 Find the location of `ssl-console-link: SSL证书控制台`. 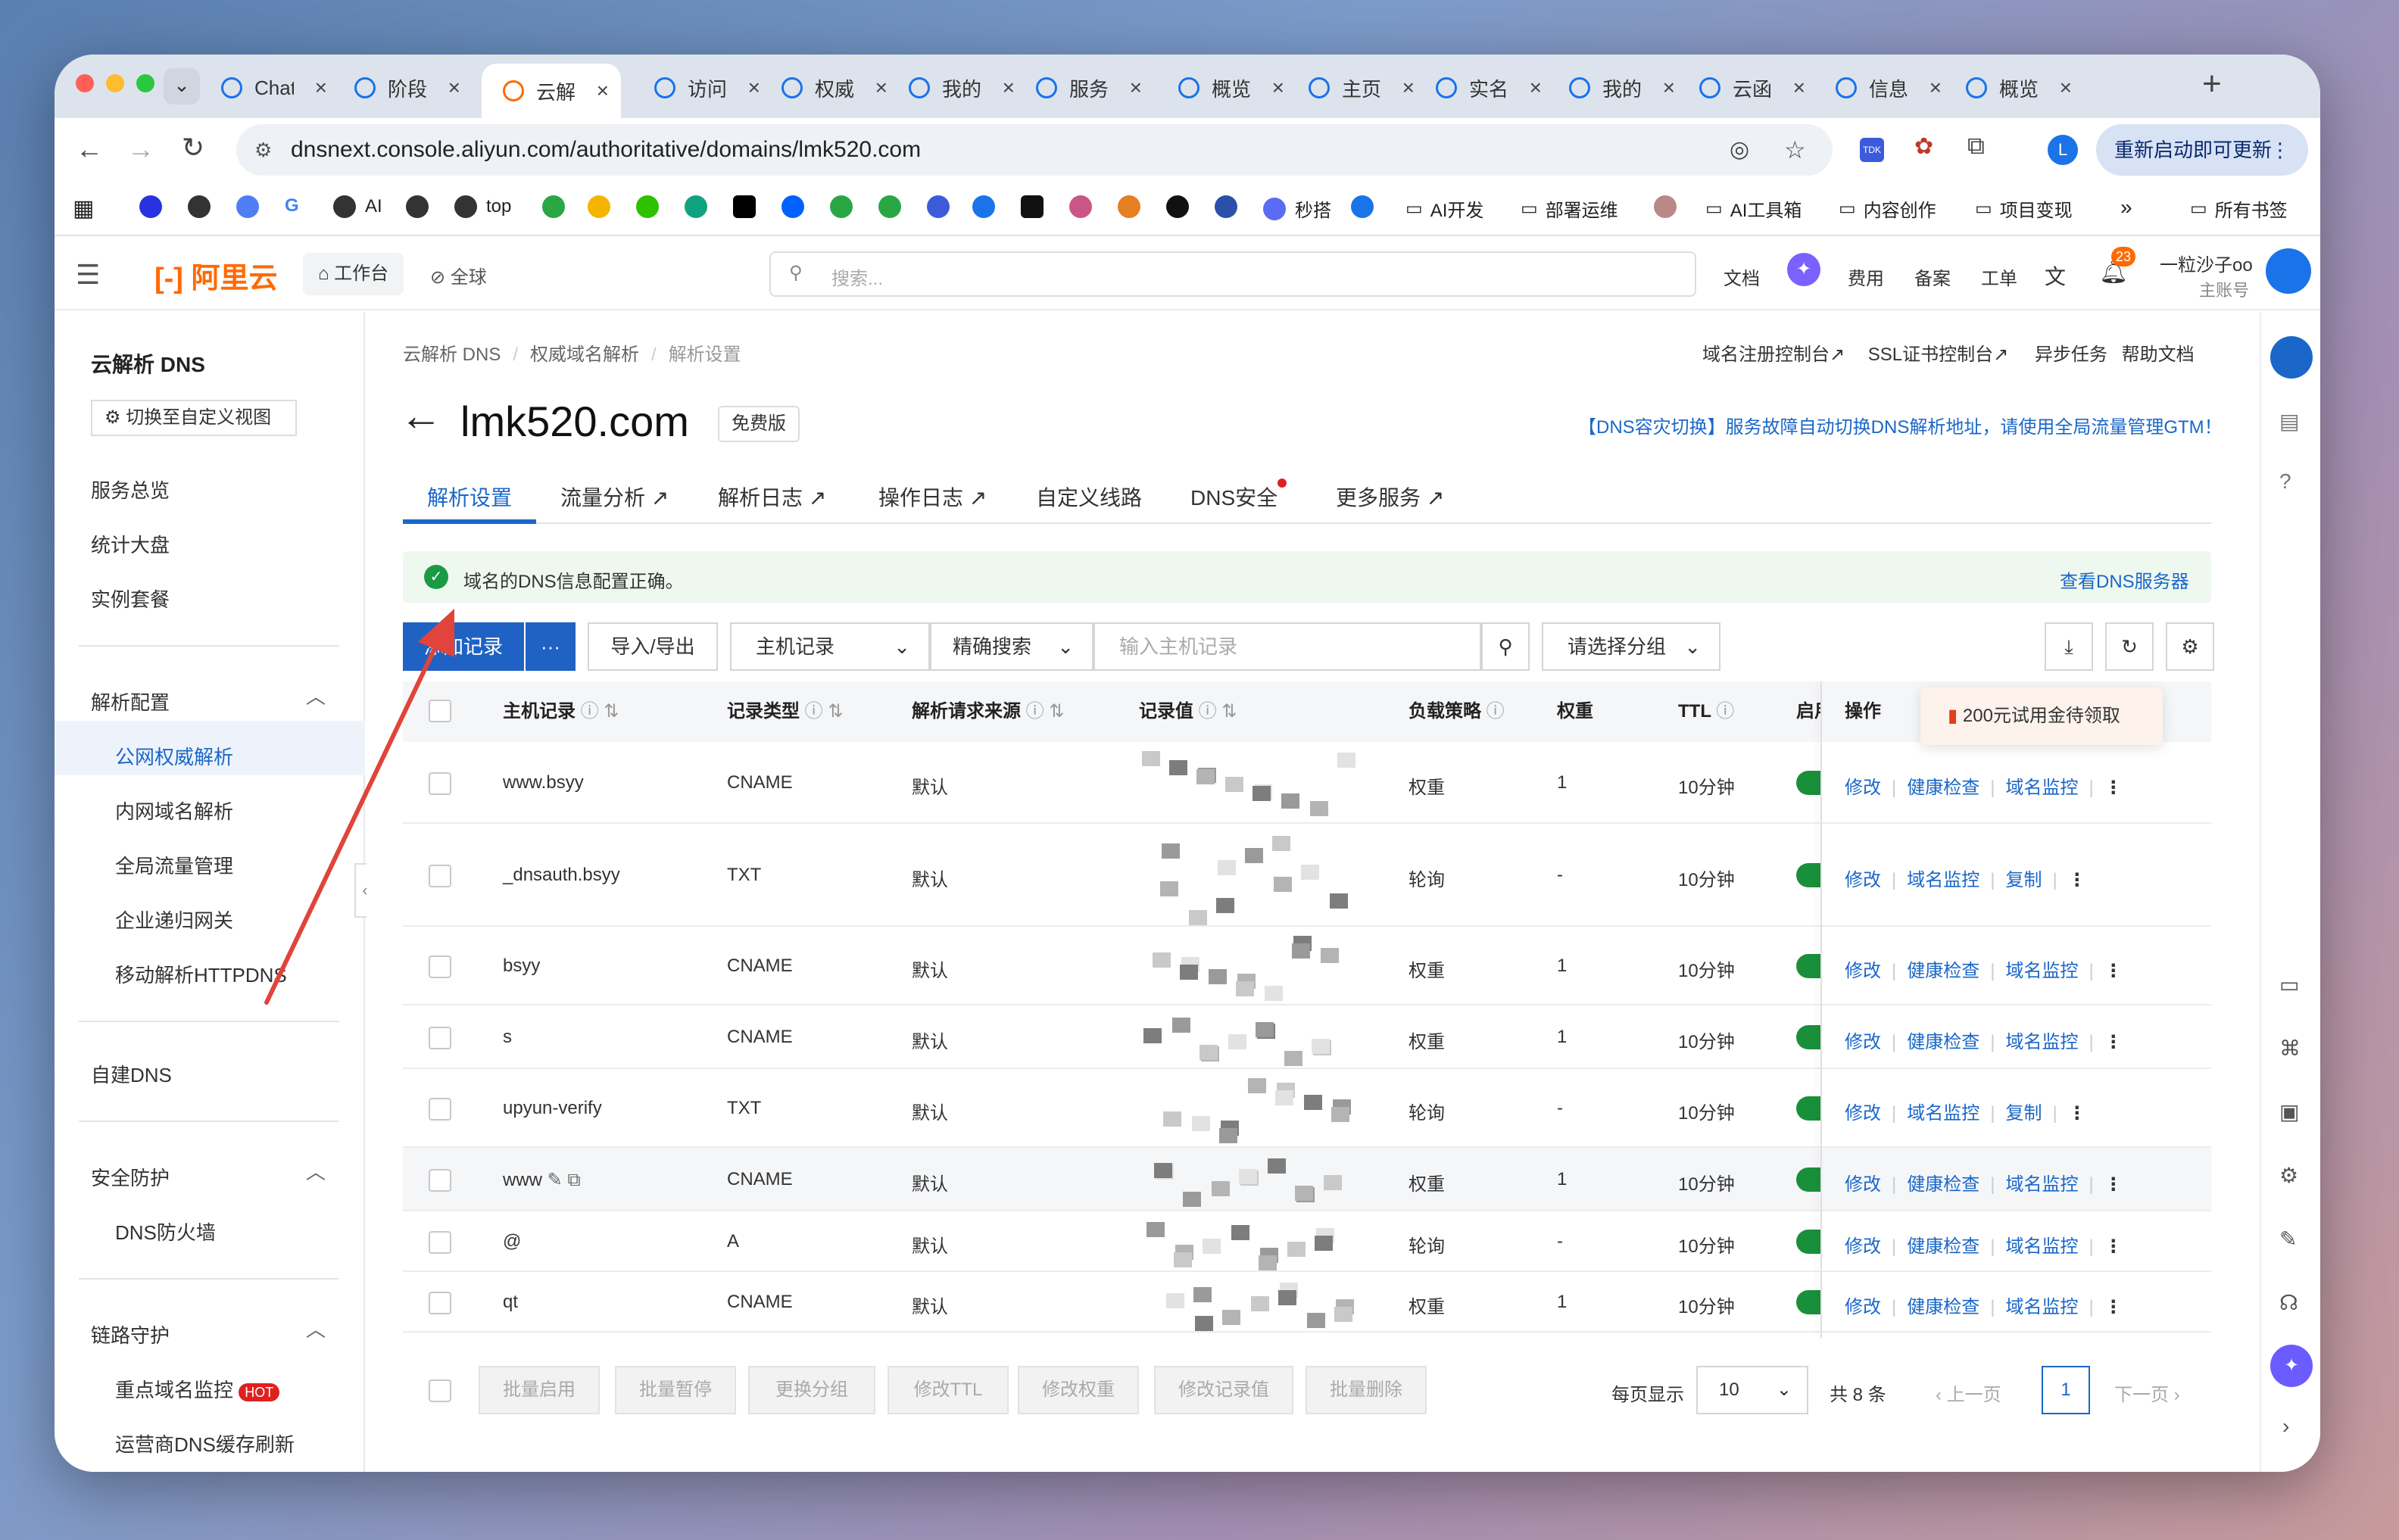

ssl-console-link: SSL证书控制台 is located at coordinates (1931, 354).